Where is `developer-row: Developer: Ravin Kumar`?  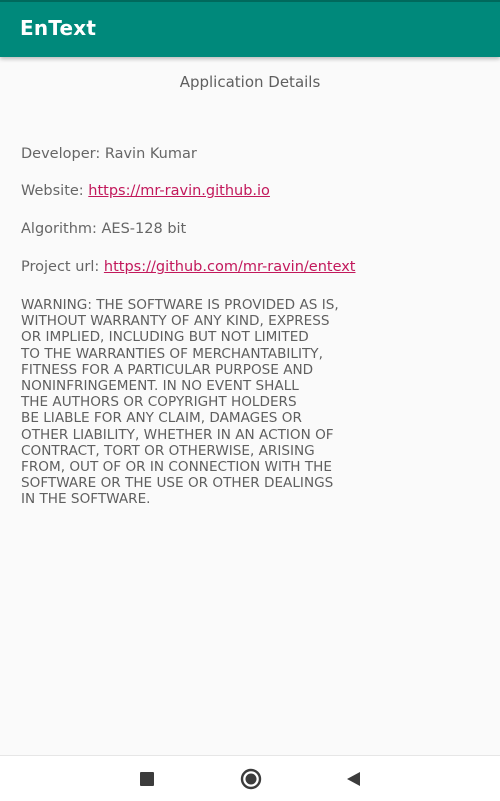
developer-row: Developer: Ravin Kumar is located at coordinates (109, 154).